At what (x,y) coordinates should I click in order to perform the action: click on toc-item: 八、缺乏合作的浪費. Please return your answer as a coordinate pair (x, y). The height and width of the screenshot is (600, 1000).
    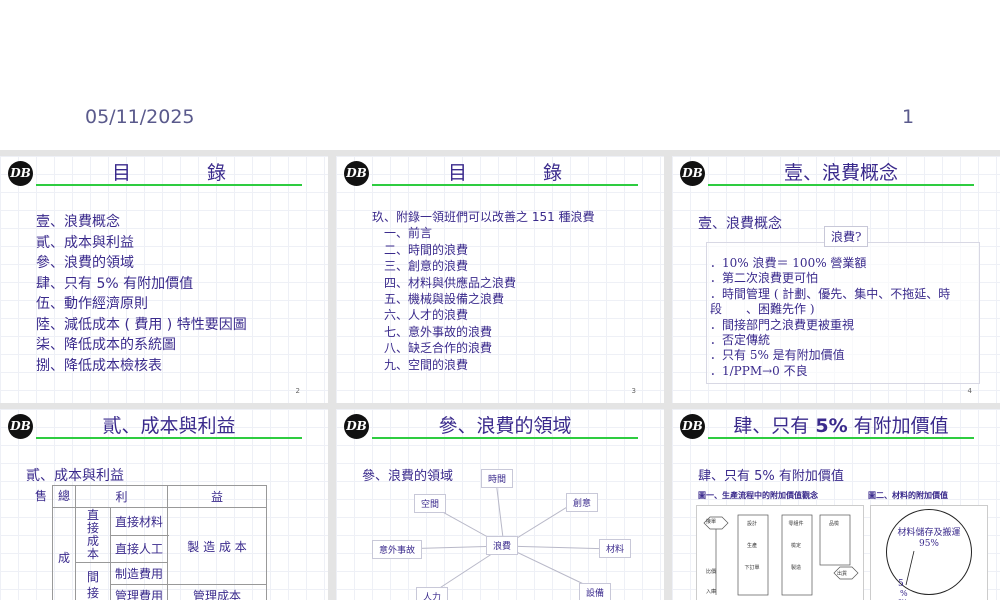
    Looking at the image, I should click on (438, 348).